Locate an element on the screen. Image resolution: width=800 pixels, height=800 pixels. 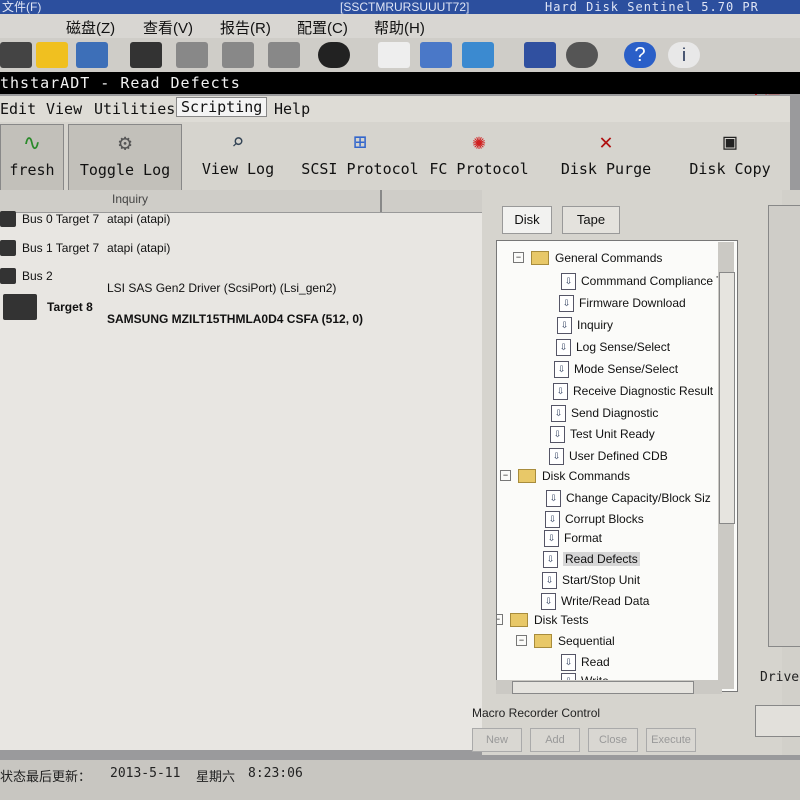
refresh-button: ∿ fresh is located at coordinates (32, 159).